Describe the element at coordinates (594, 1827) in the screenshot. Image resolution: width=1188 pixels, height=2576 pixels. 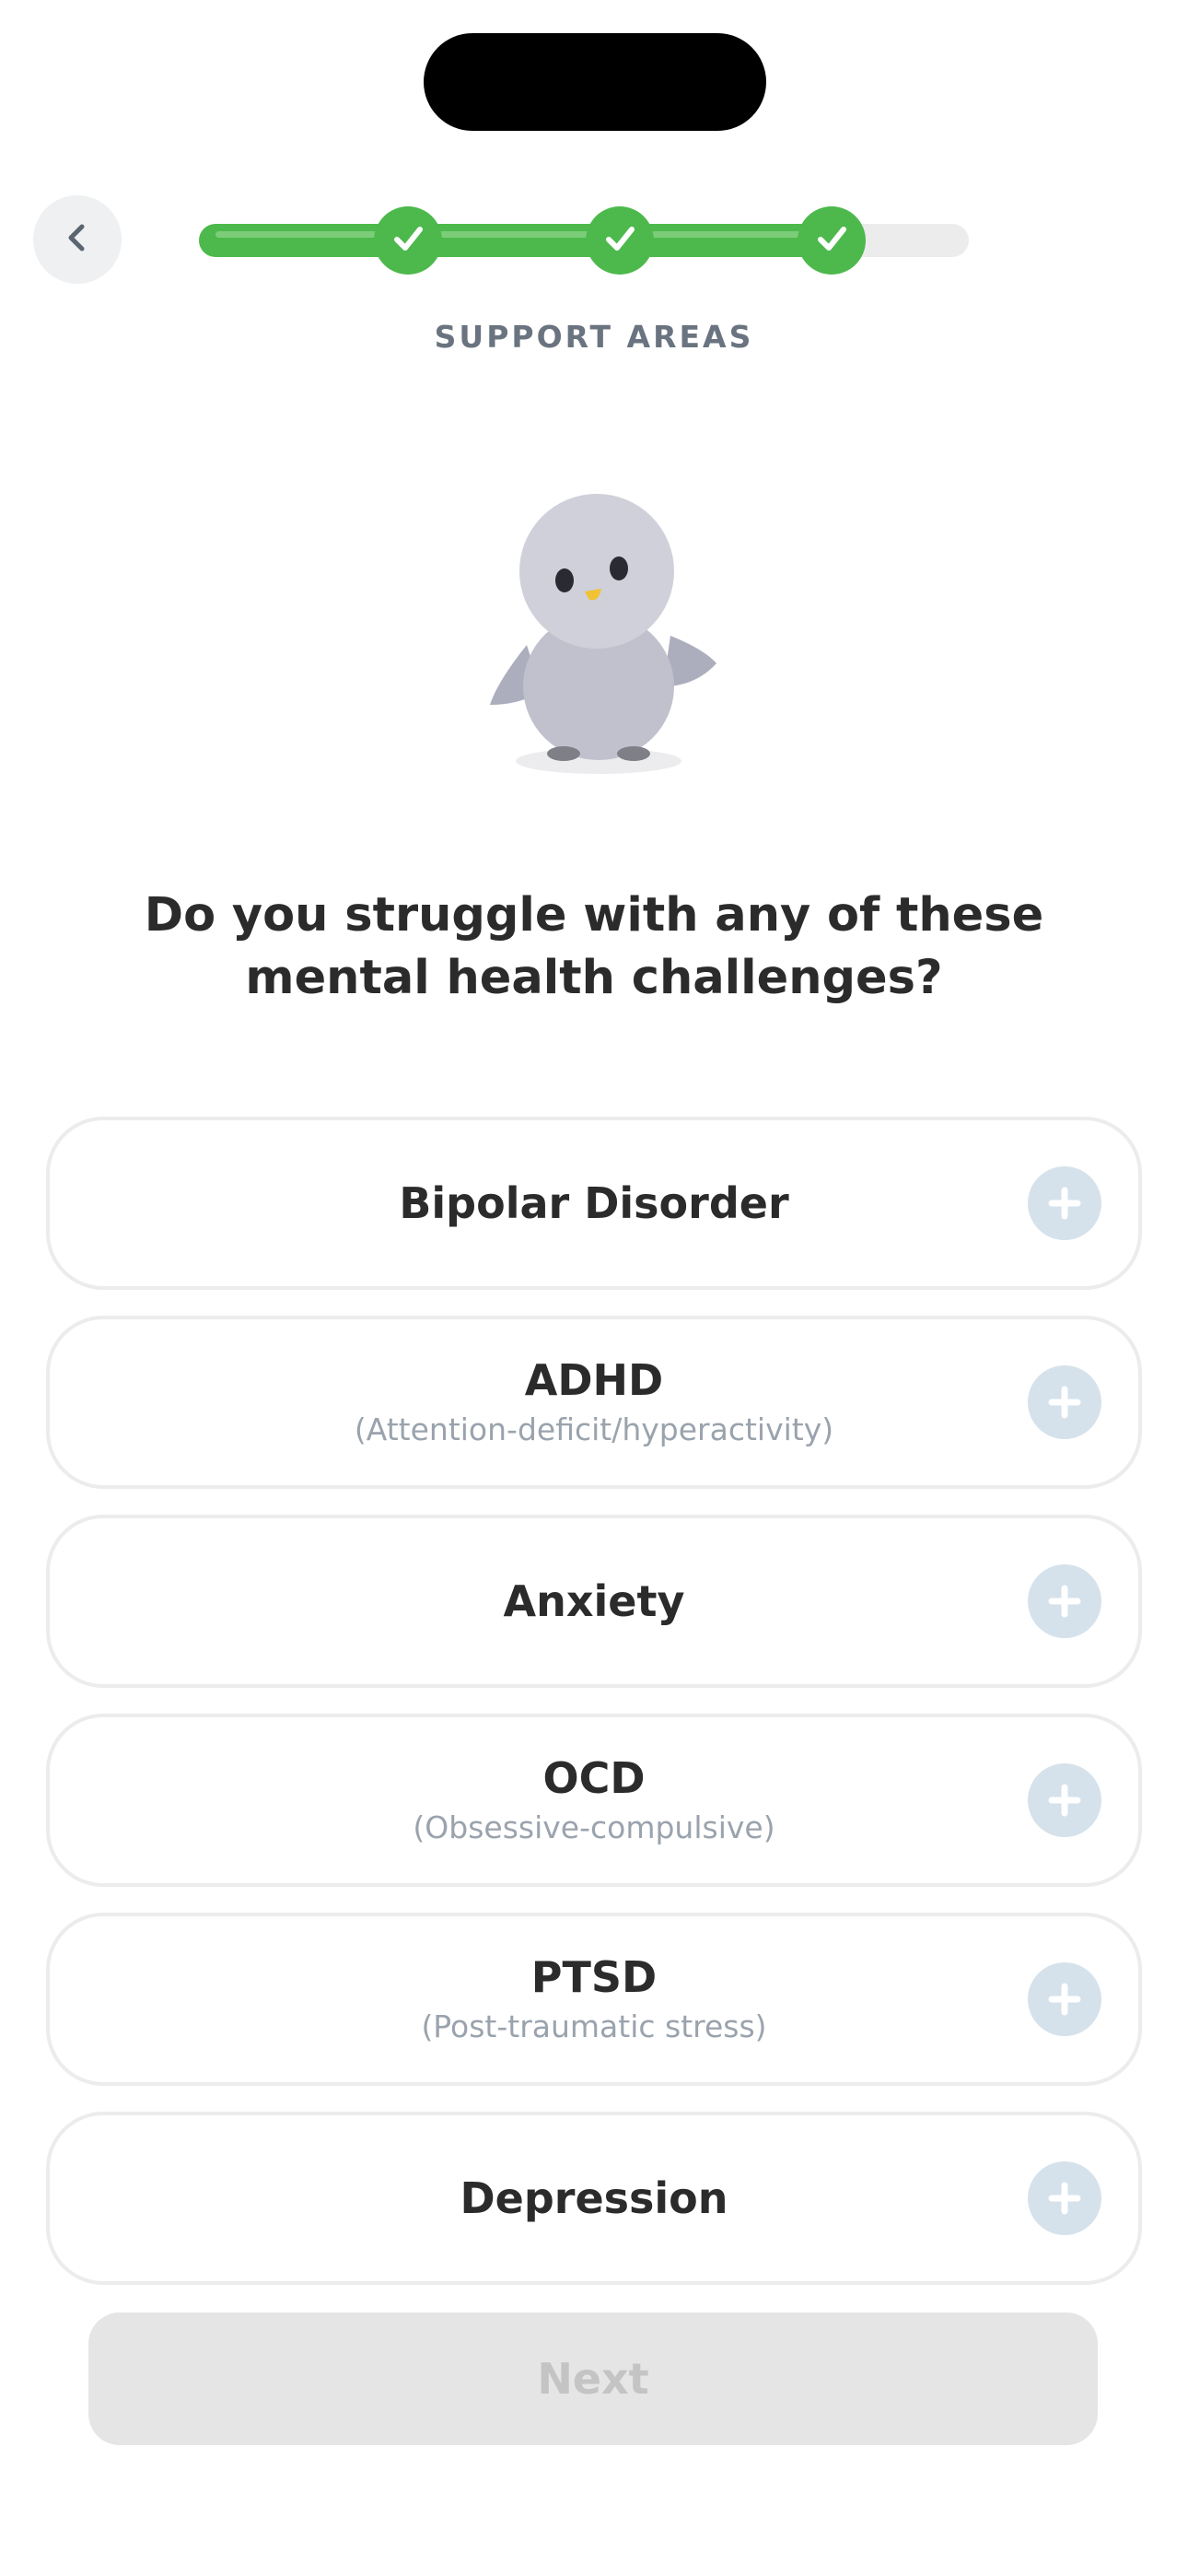
I see `option-subtitle: (Obsessive-compulsive)` at that location.